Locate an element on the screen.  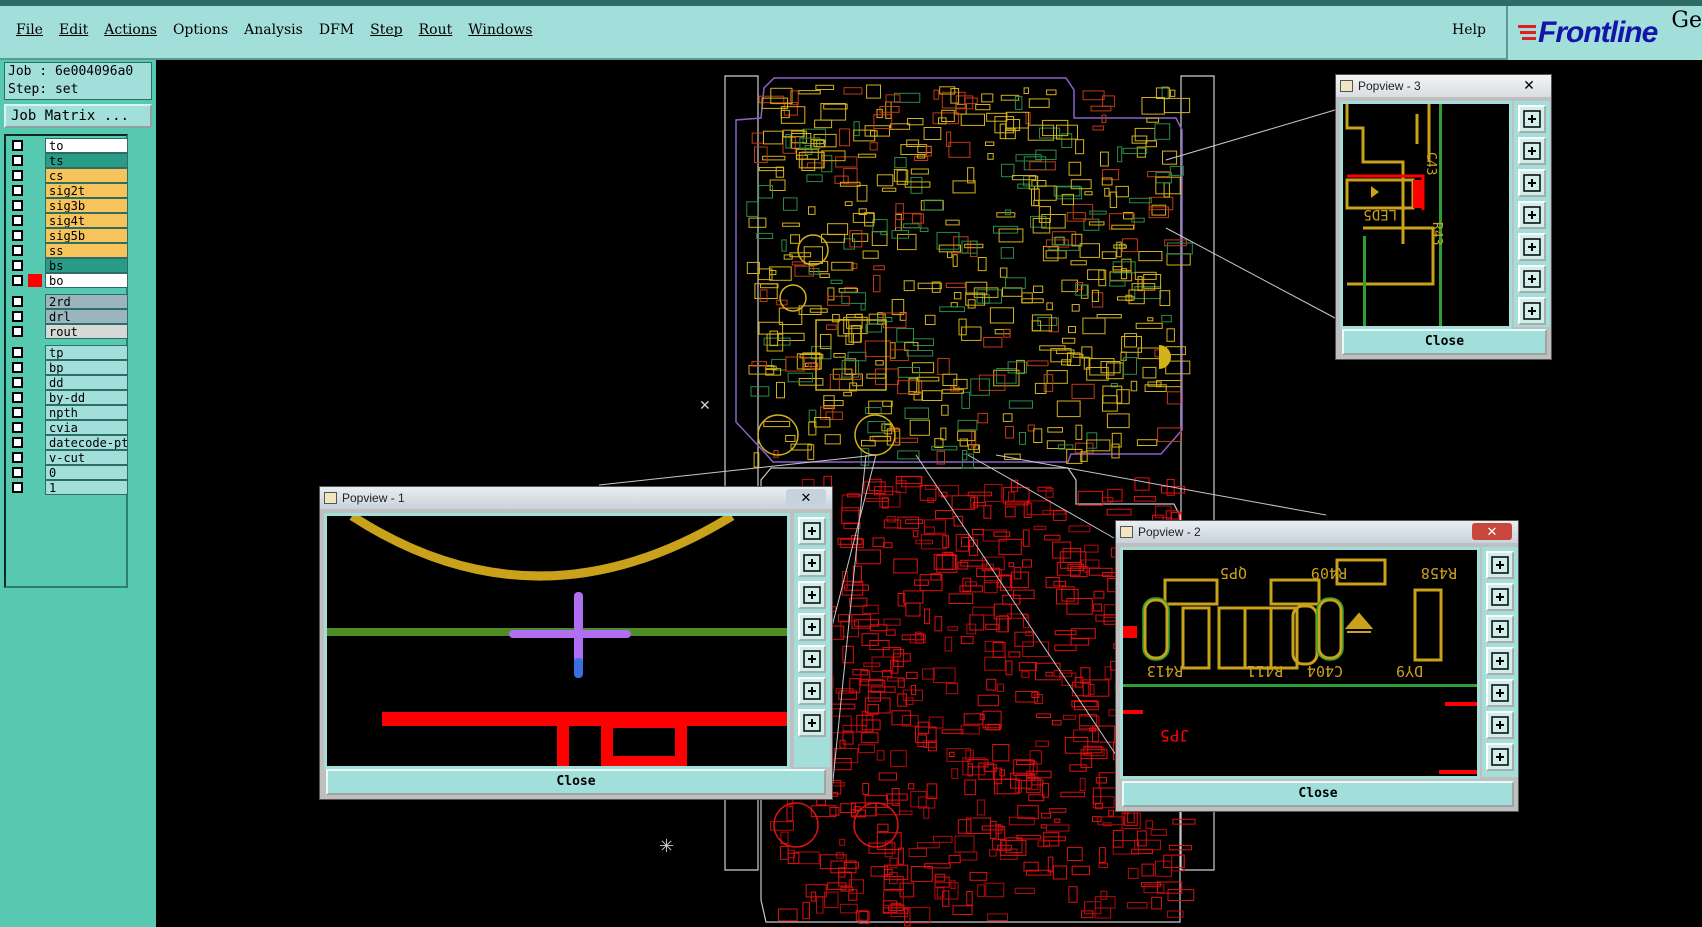
popview-1-close-button: Close is located at coordinates (576, 782).